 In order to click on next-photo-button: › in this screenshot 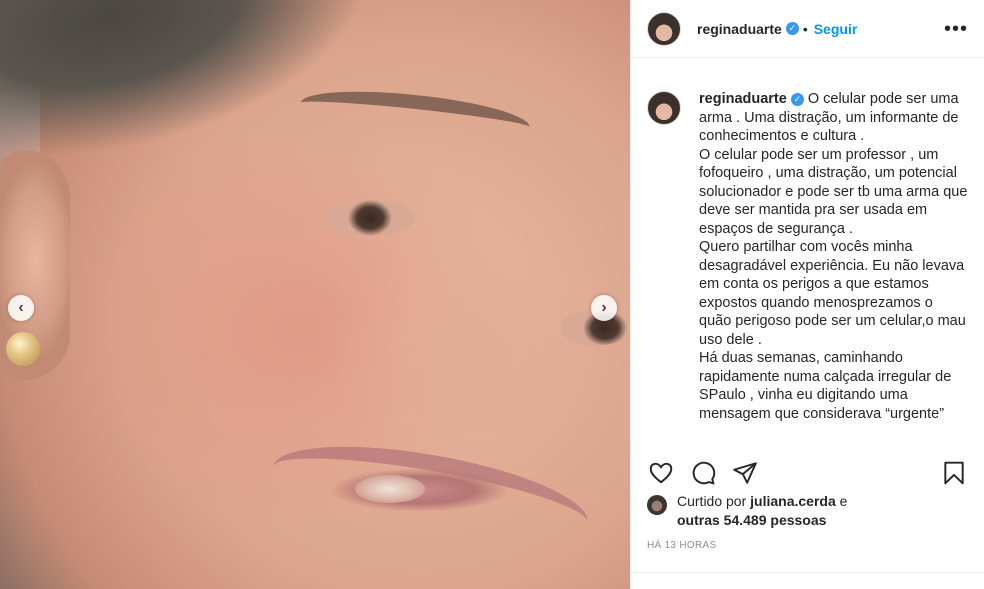, I will do `click(604, 308)`.